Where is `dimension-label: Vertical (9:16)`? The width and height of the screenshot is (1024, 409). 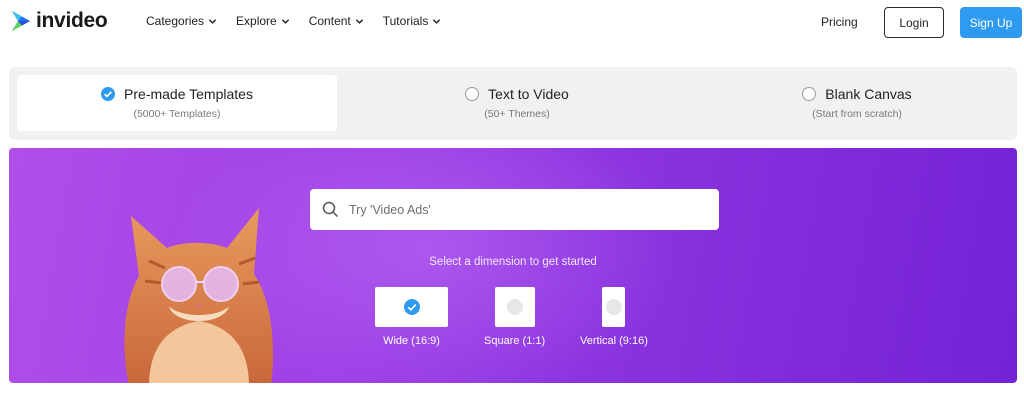
dimension-label: Vertical (9:16) is located at coordinates (614, 341).